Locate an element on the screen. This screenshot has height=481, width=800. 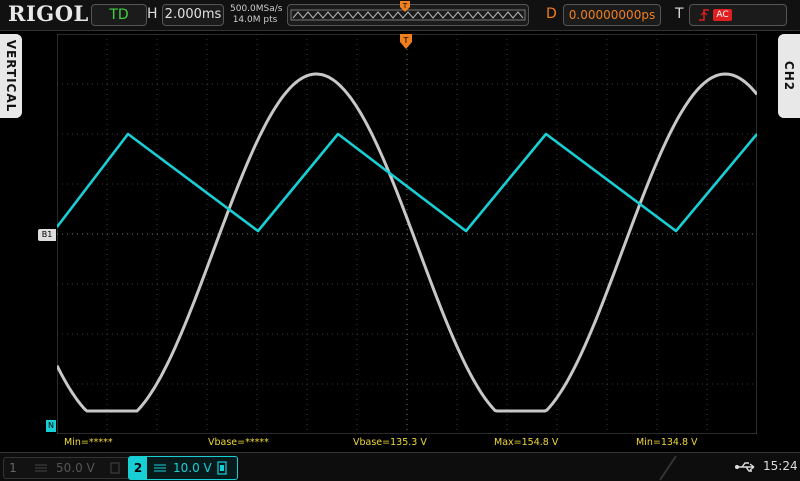
ch2-scale-button: 2 10.0 V is located at coordinates (183, 468).